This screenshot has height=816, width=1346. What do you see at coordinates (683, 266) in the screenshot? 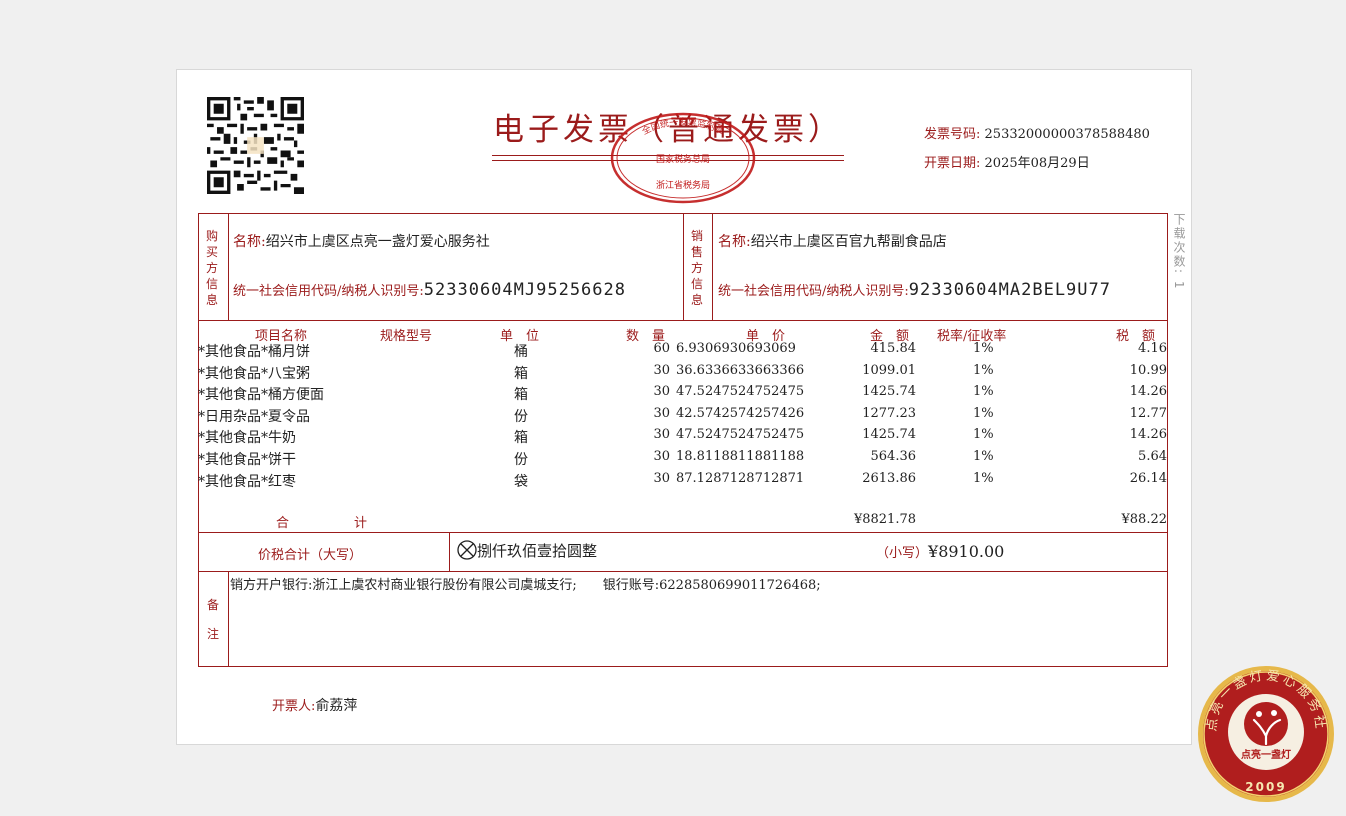
I see `divider-buyer-seller` at bounding box center [683, 266].